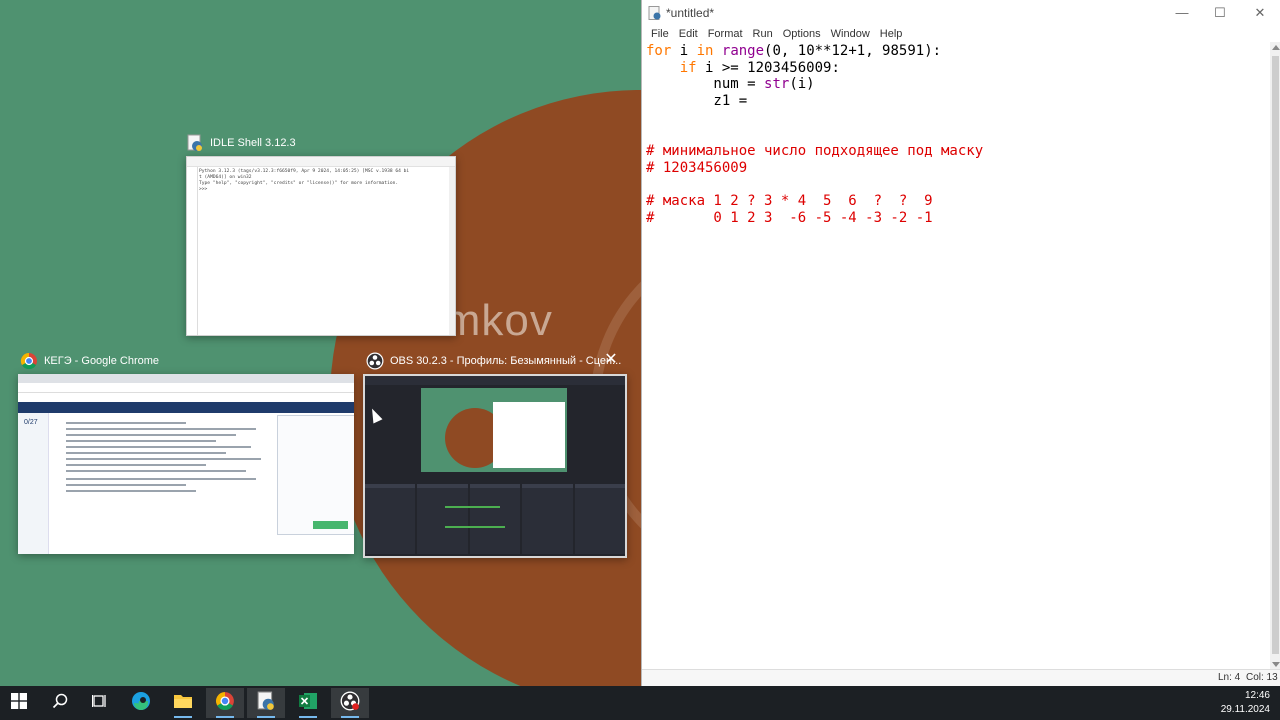  What do you see at coordinates (253, 143) in the screenshot?
I see `idle-shell-thumb-label: IDLE Shell 3.12.3` at bounding box center [253, 143].